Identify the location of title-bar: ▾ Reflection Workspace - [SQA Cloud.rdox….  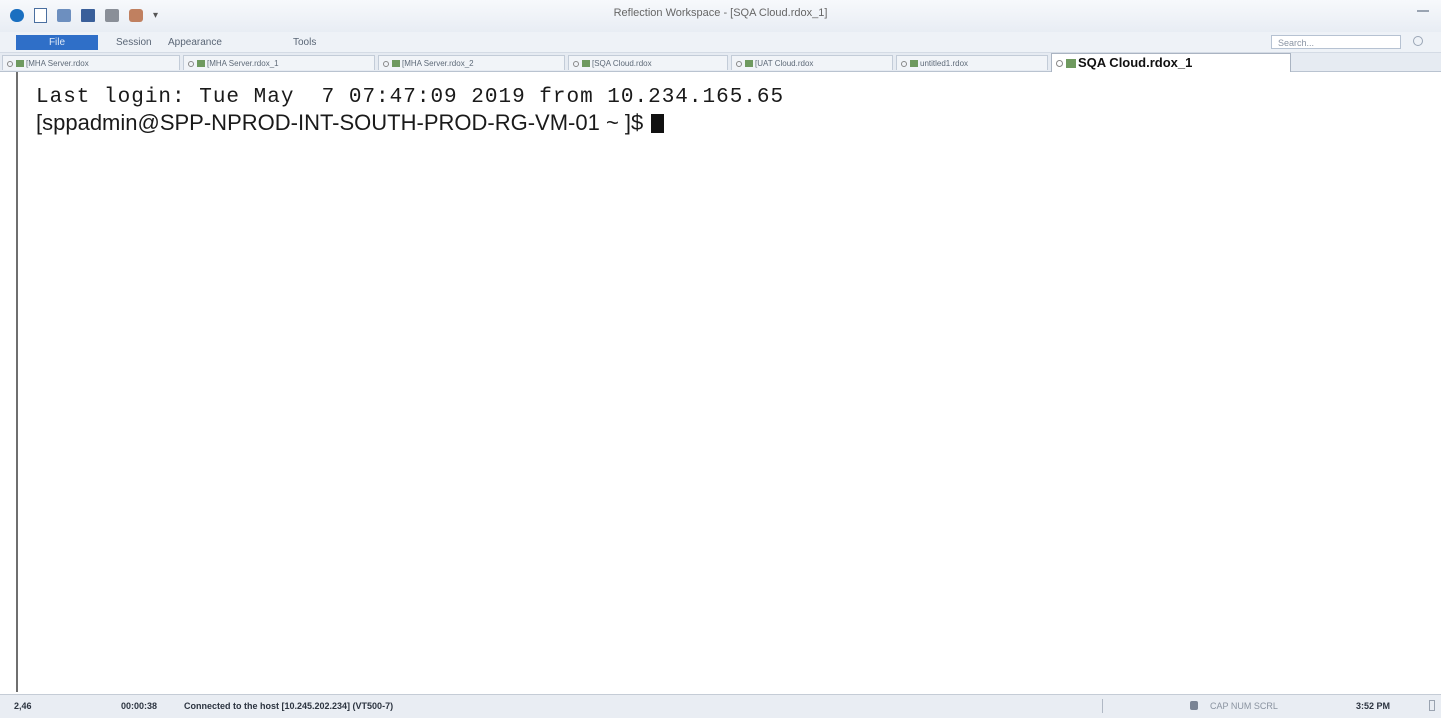
(720, 16).